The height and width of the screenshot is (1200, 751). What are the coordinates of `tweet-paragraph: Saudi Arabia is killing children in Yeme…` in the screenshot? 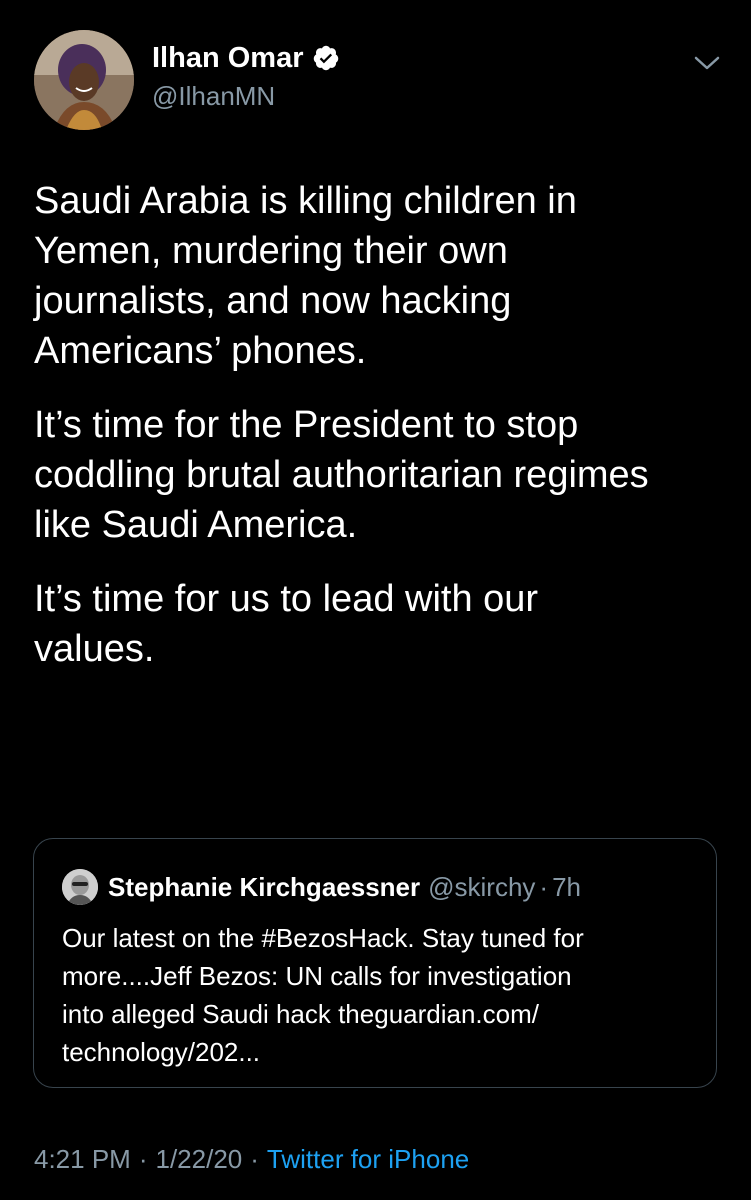 It's located at (305, 276).